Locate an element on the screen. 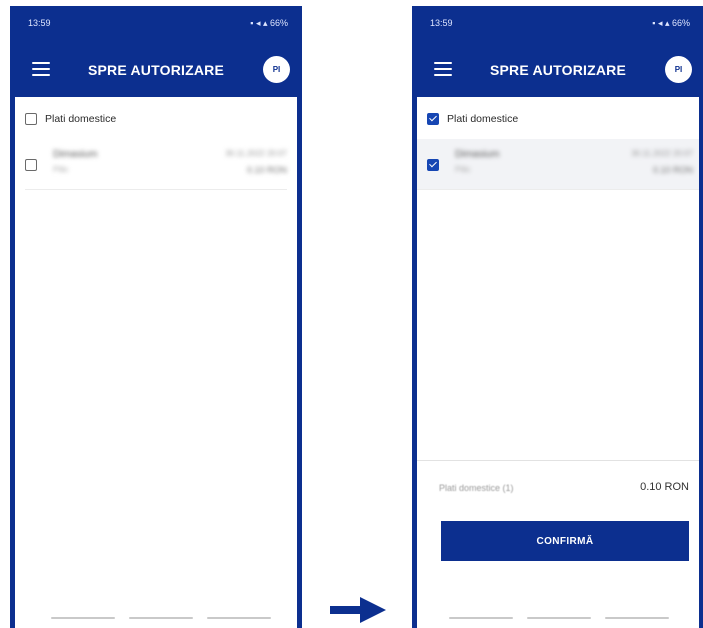  transaction-checkbox is located at coordinates (31, 165).